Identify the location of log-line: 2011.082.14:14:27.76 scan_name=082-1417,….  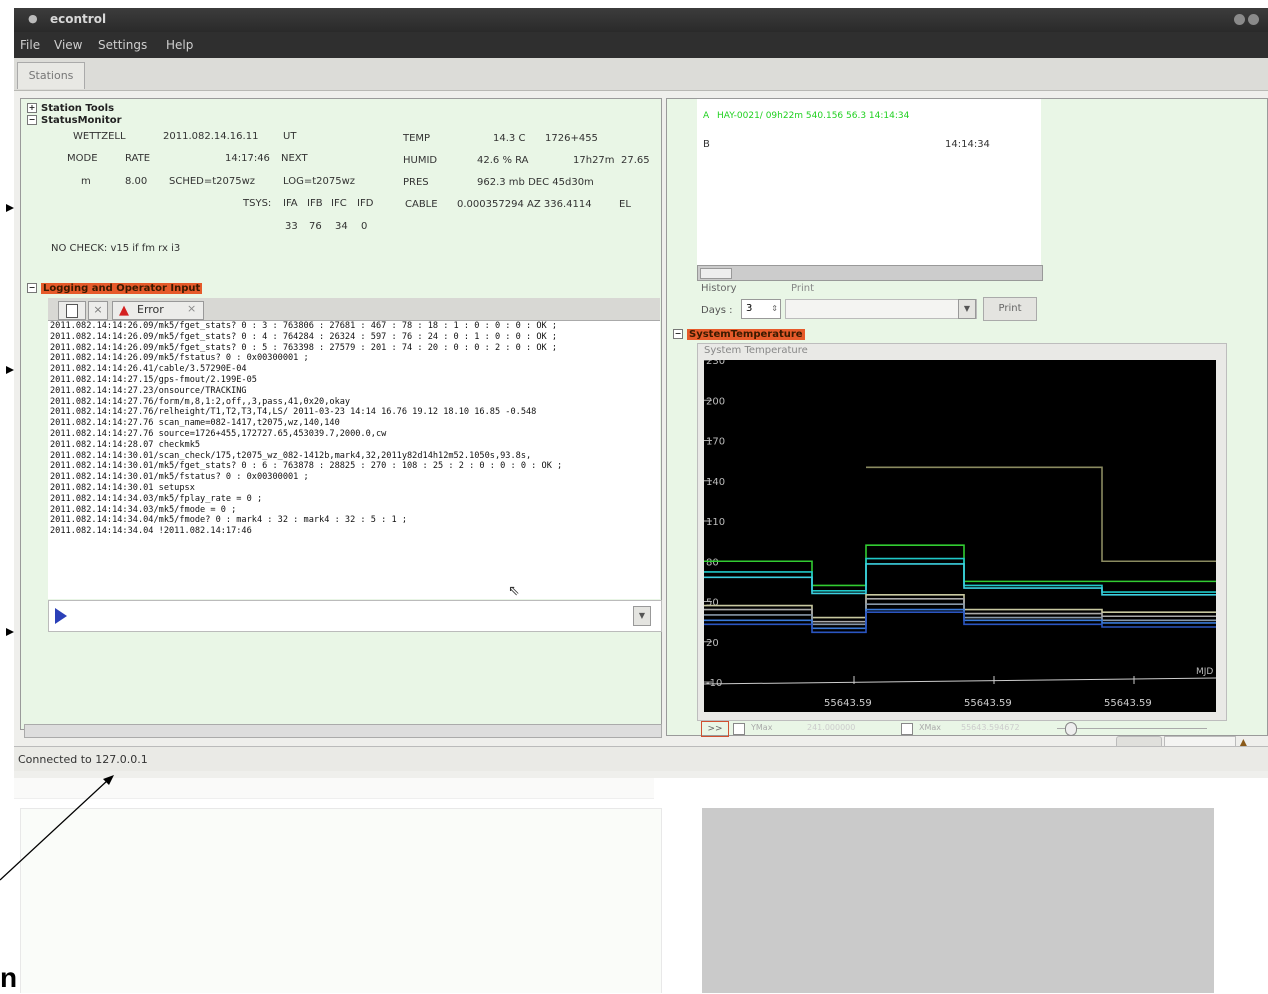
(195, 423).